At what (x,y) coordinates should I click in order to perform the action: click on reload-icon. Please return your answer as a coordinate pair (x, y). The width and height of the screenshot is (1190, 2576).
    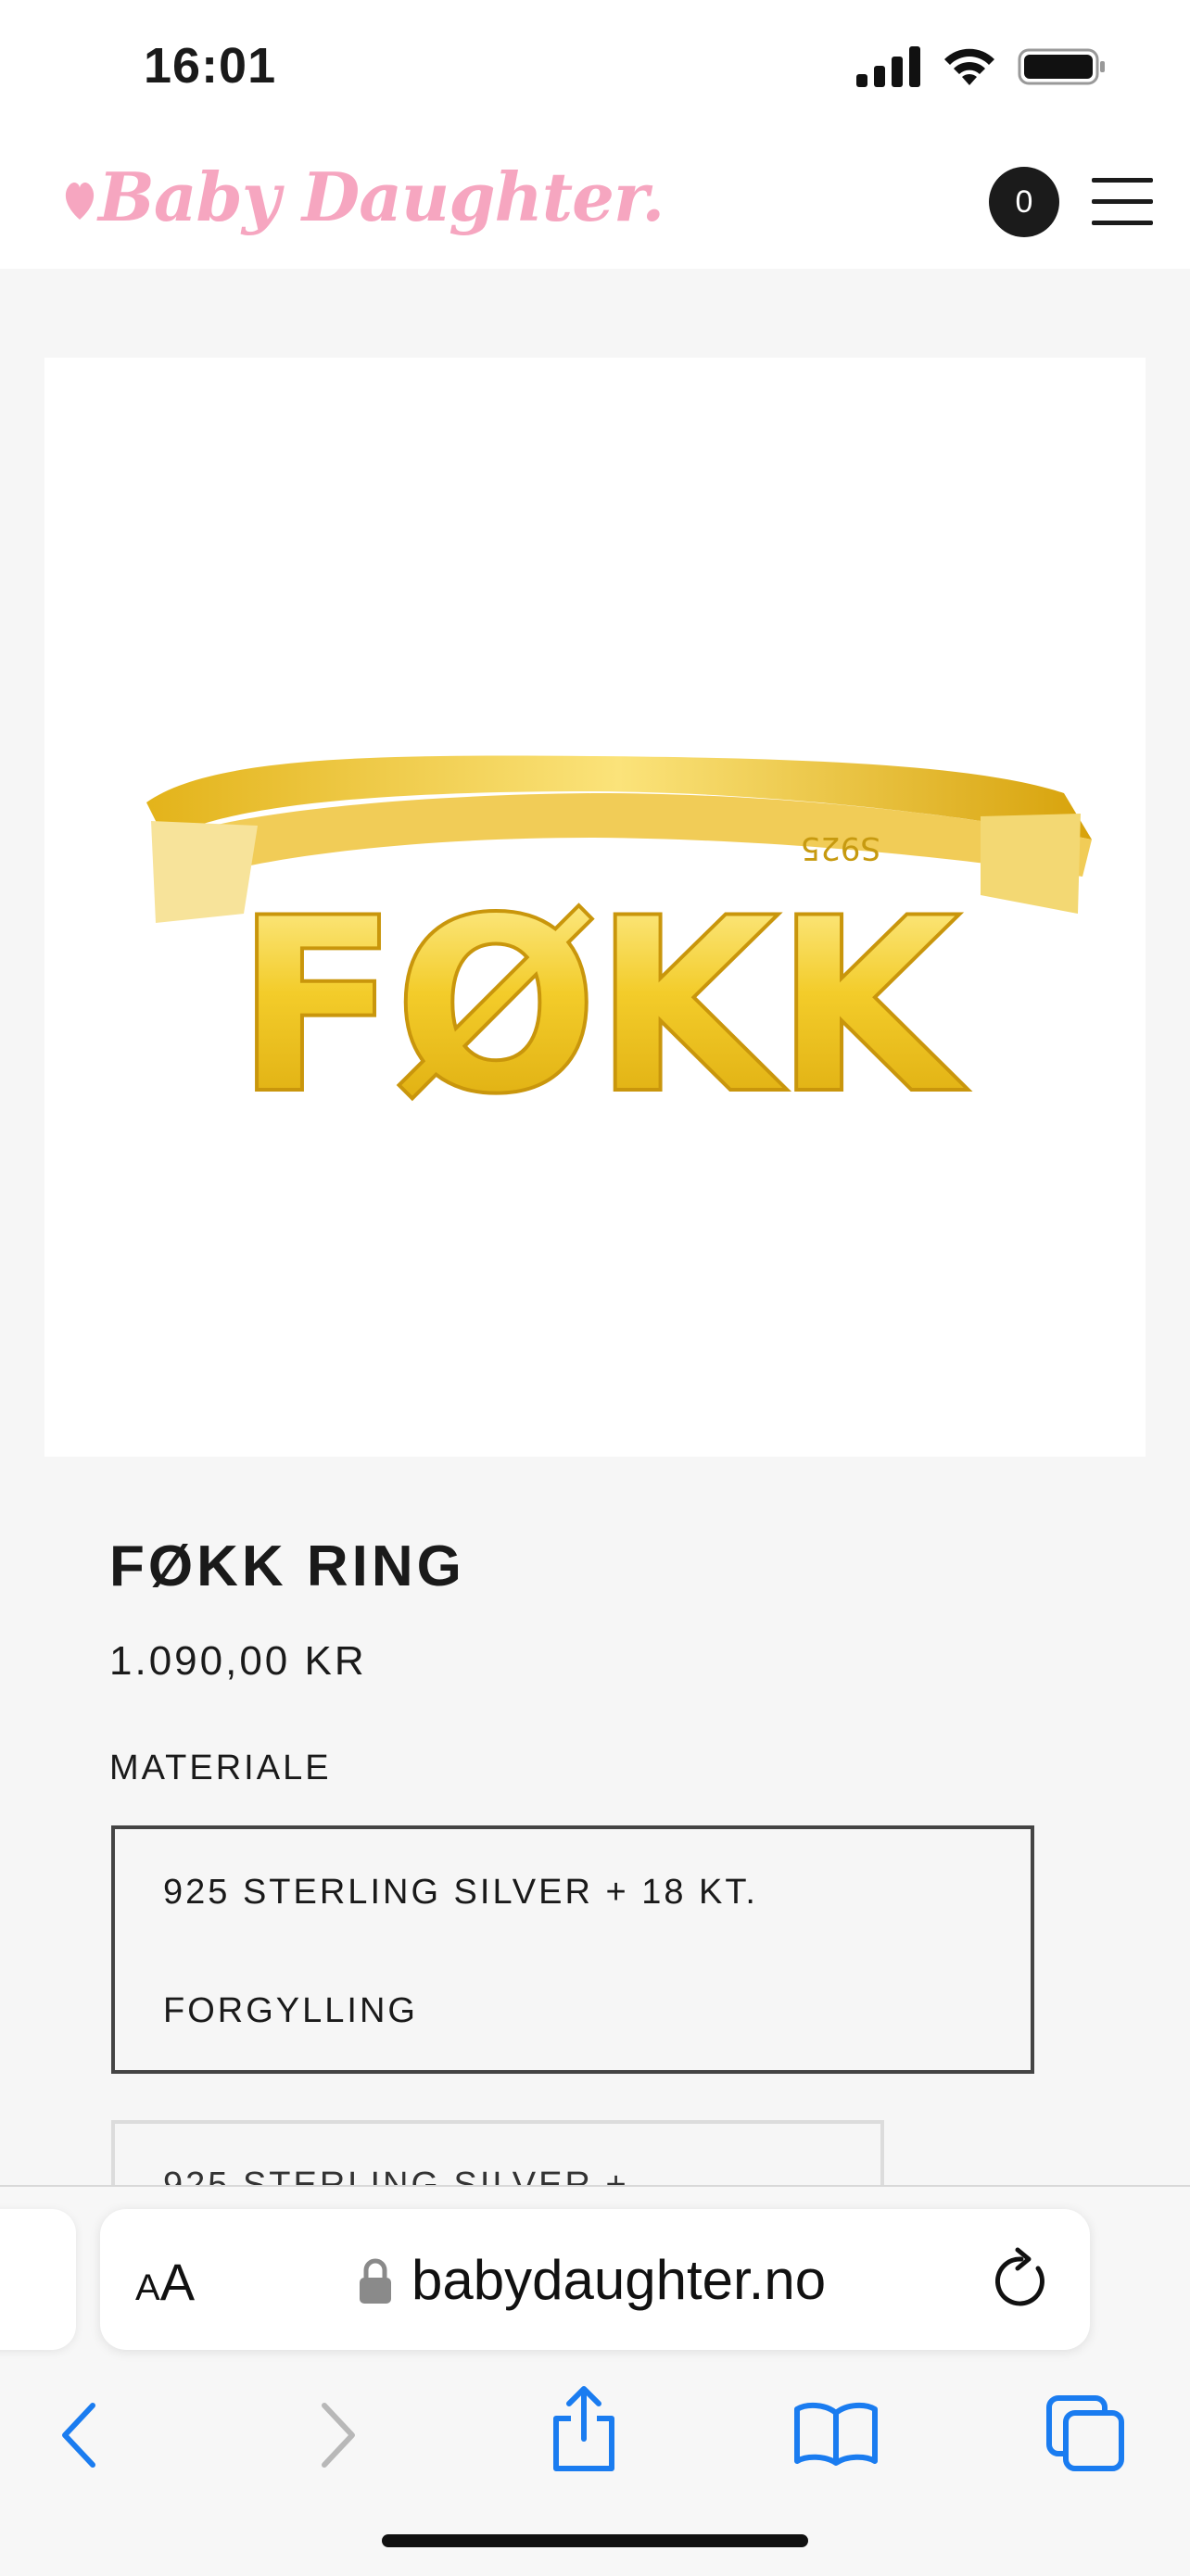
    Looking at the image, I should click on (1021, 2278).